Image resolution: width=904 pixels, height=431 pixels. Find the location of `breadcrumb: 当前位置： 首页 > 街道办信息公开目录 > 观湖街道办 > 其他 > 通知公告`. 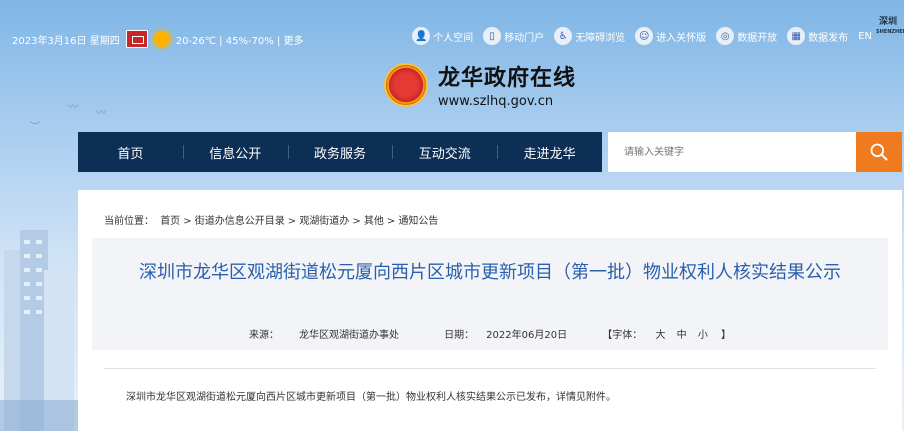

breadcrumb: 当前位置： 首页 > 街道办信息公开目录 > 观湖街道办 > 其他 > 通知公告 is located at coordinates (271, 221).